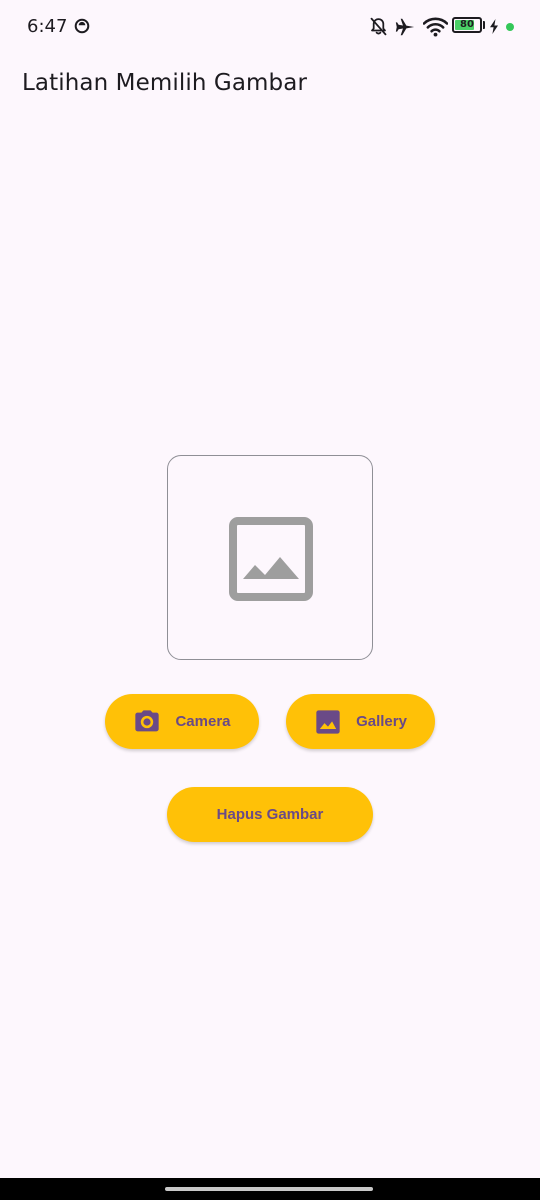 The height and width of the screenshot is (1200, 540). Describe the element at coordinates (510, 27) in the screenshot. I see `status-dot-icon` at that location.